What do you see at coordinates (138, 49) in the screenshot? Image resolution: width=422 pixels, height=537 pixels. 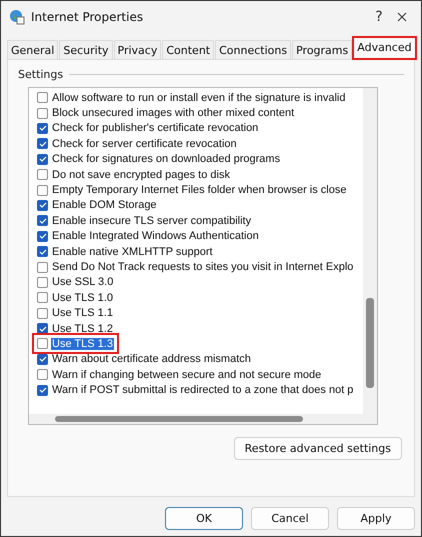 I see `tab: Privacy` at bounding box center [138, 49].